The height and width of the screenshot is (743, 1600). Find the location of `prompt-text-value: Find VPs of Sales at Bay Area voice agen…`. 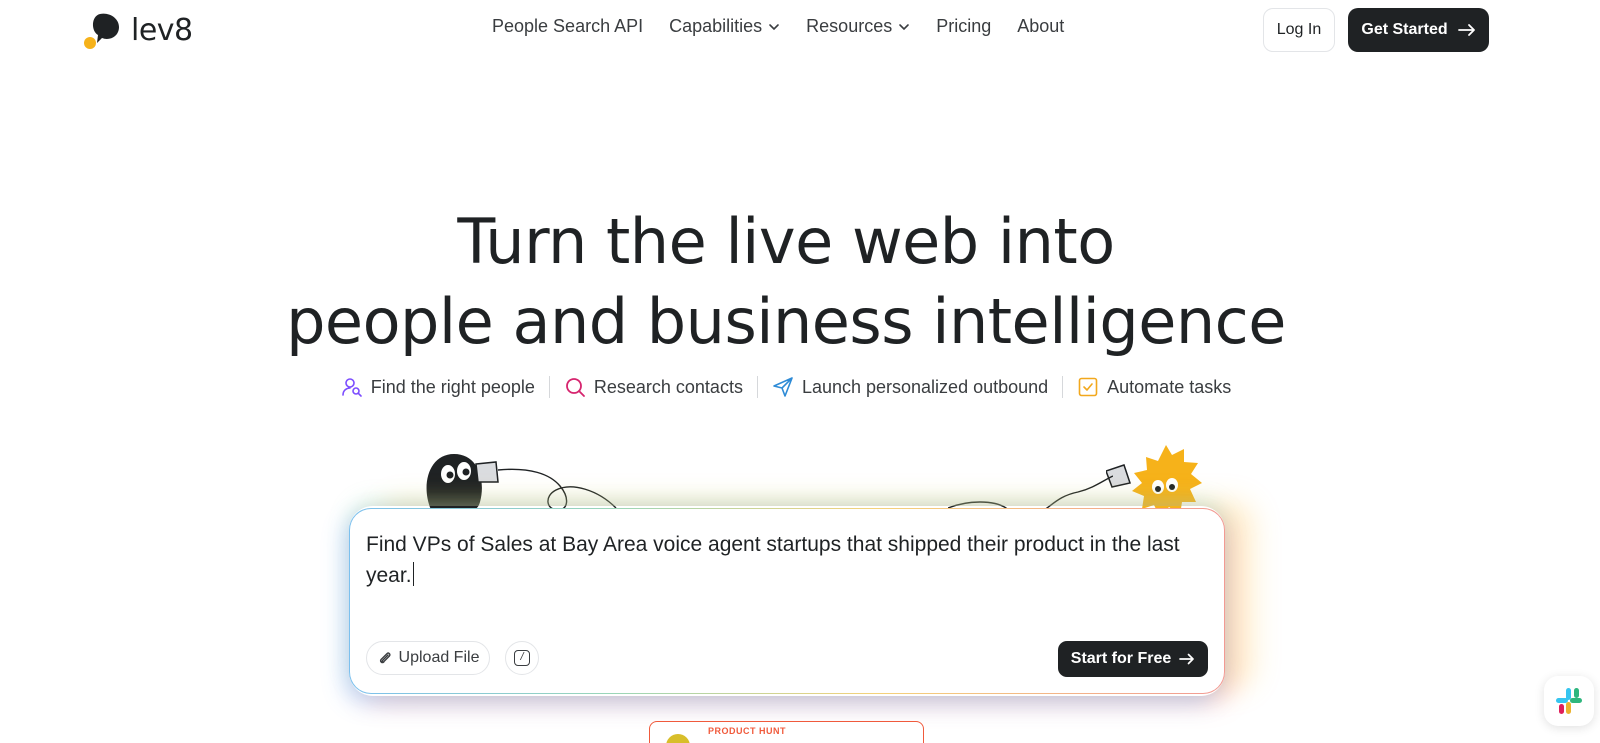

prompt-text-value: Find VPs of Sales at Bay Area voice agen… is located at coordinates (773, 560).